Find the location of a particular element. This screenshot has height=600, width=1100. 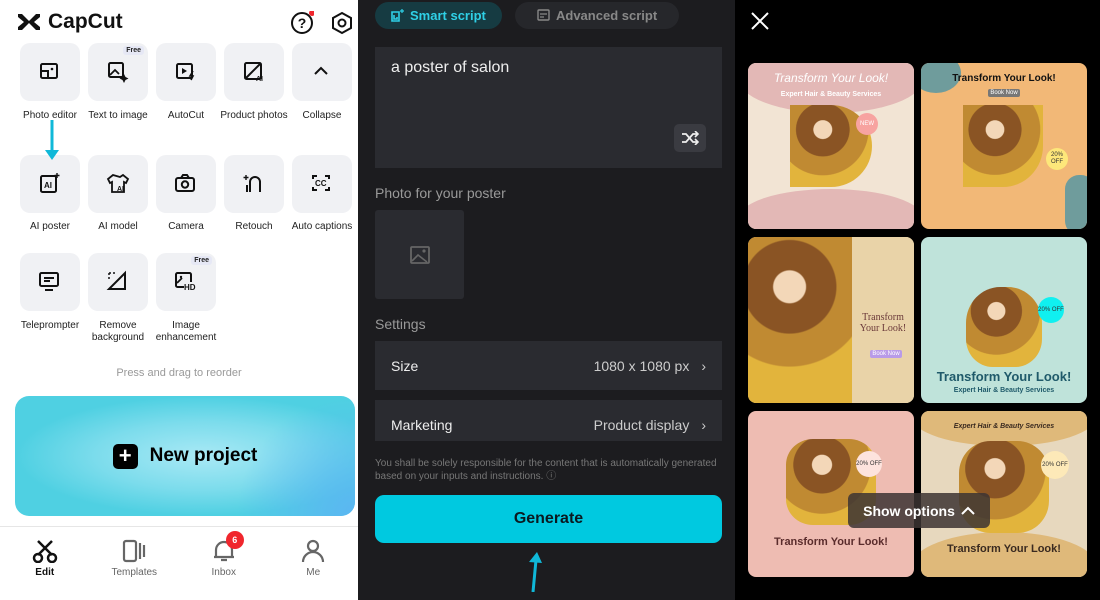

tool-text-to-image-button: Free is located at coordinates (118, 72).